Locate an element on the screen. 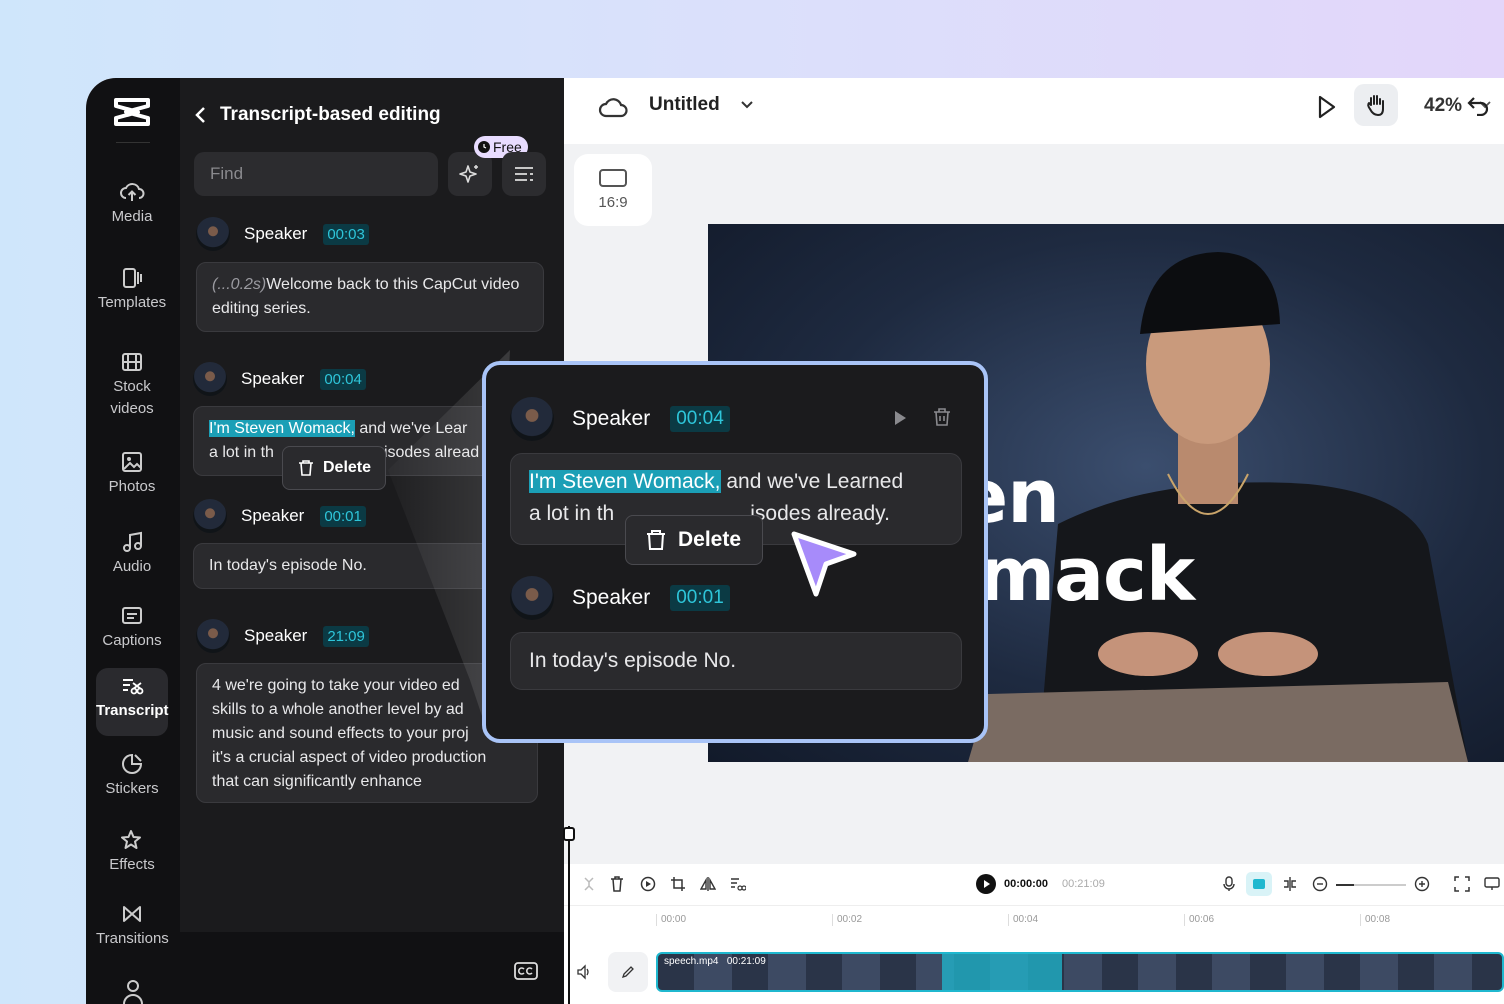  nav-label: Transcript is located at coordinates (132, 710).